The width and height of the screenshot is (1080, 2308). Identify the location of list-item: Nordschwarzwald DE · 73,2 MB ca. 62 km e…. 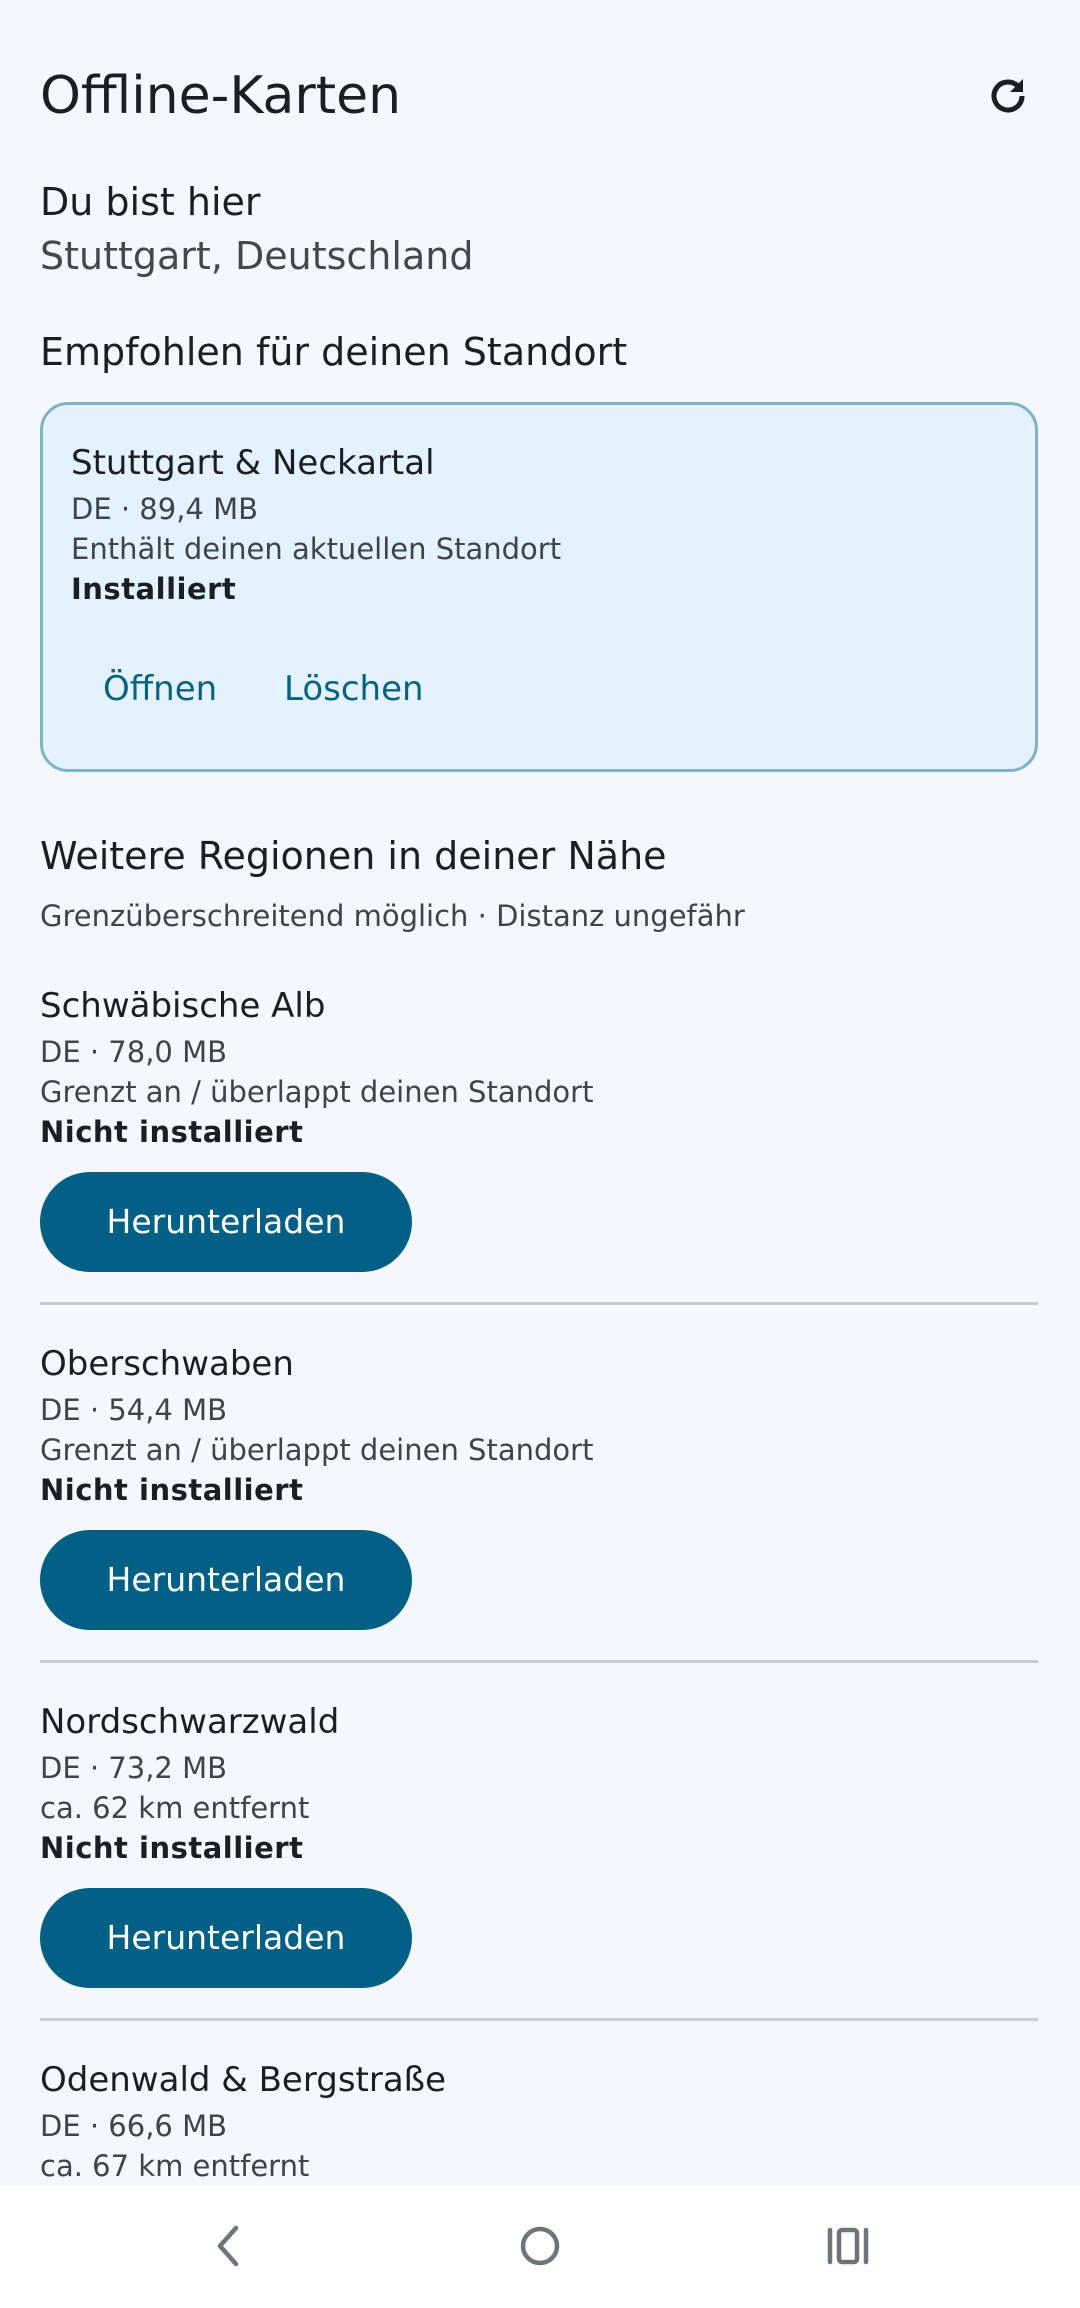
(540, 1877).